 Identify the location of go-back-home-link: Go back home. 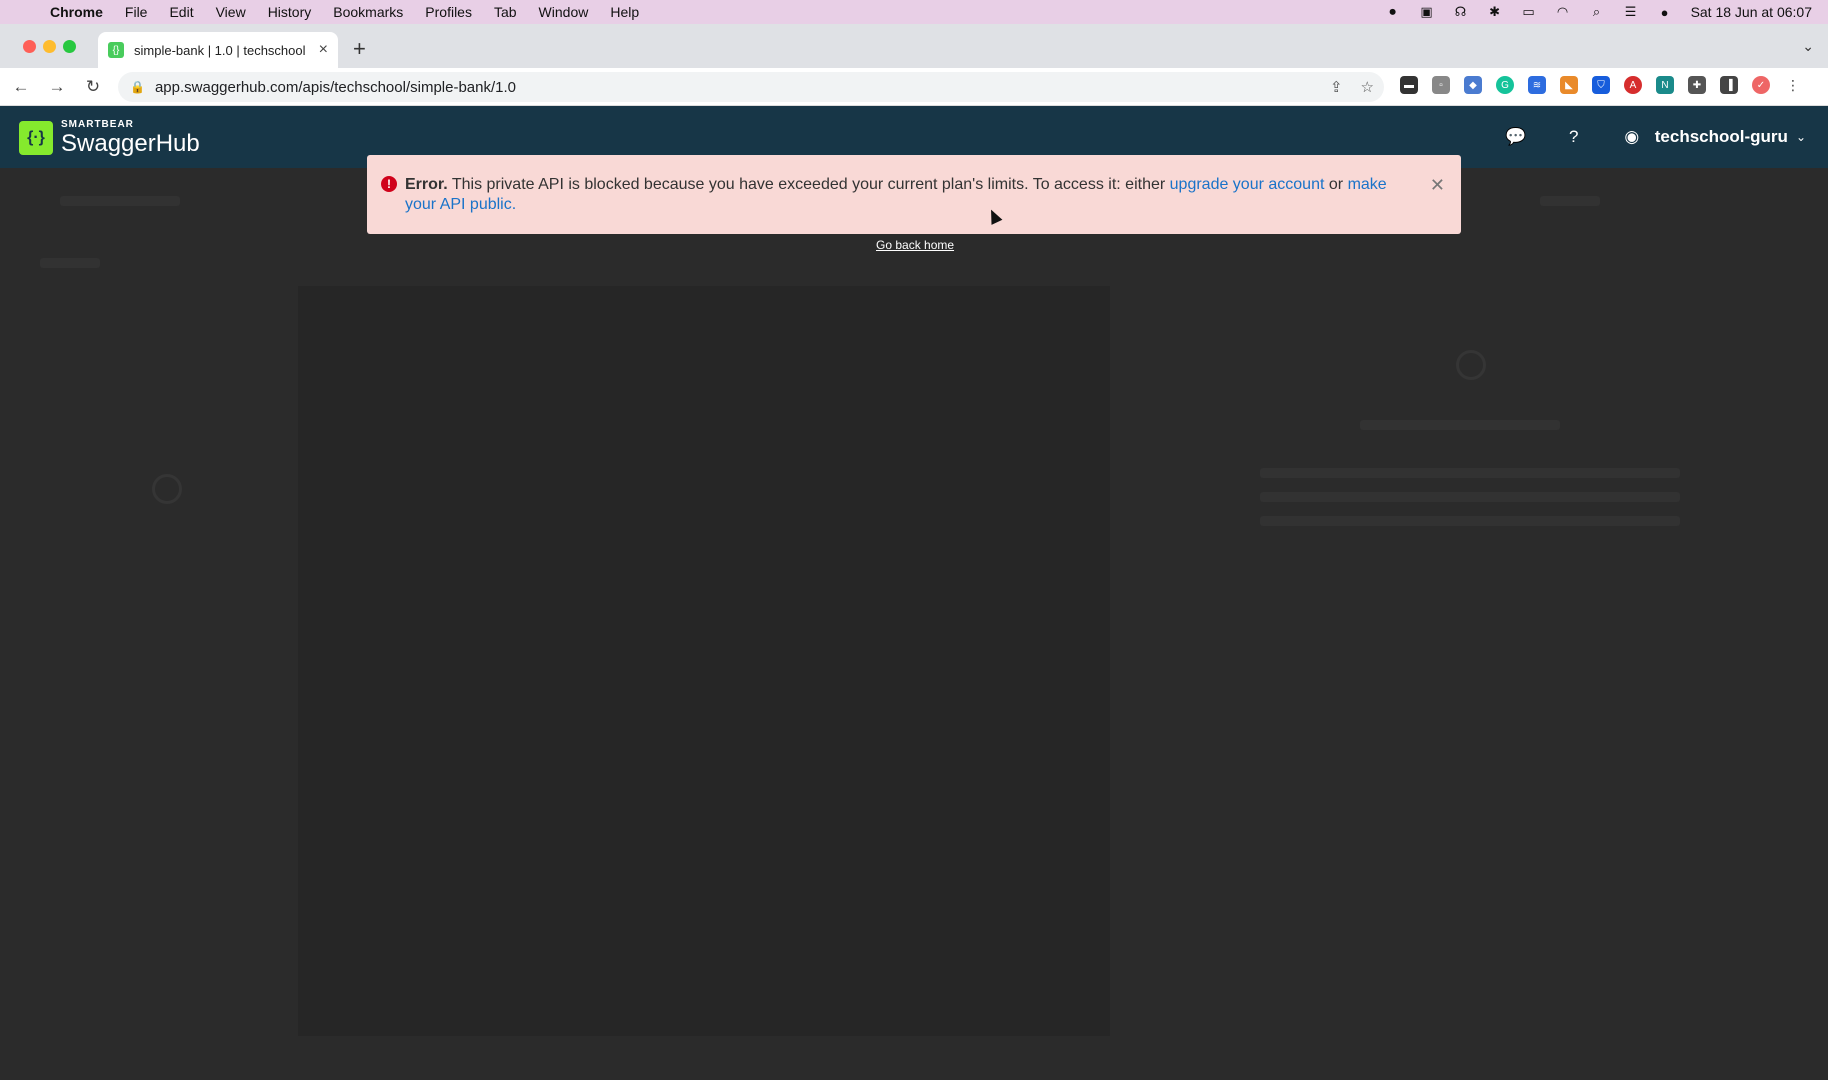
(915, 245).